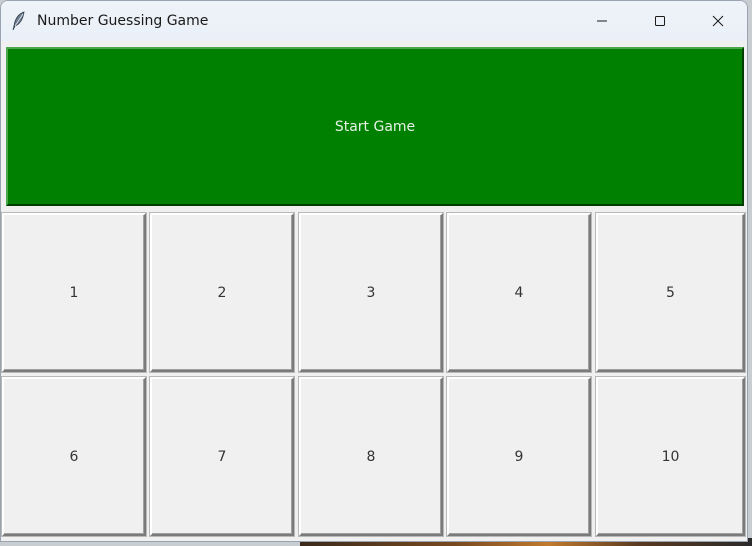  I want to click on minimize-icon, so click(602, 21).